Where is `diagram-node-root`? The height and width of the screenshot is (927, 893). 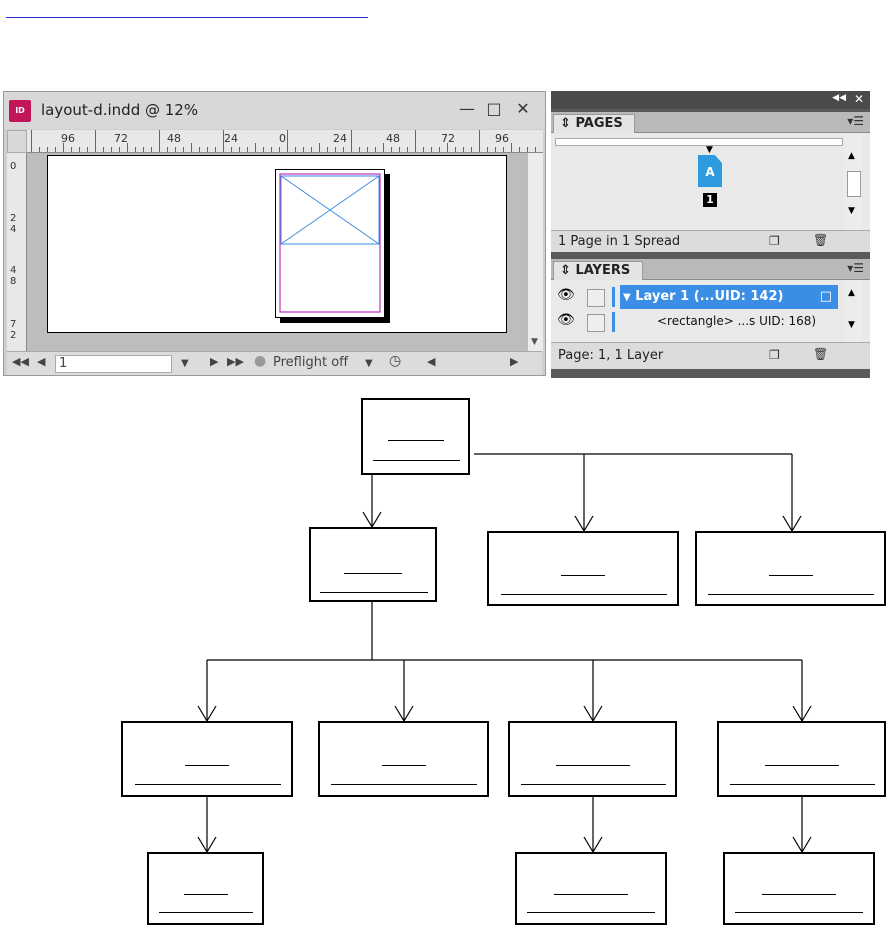 diagram-node-root is located at coordinates (415, 436).